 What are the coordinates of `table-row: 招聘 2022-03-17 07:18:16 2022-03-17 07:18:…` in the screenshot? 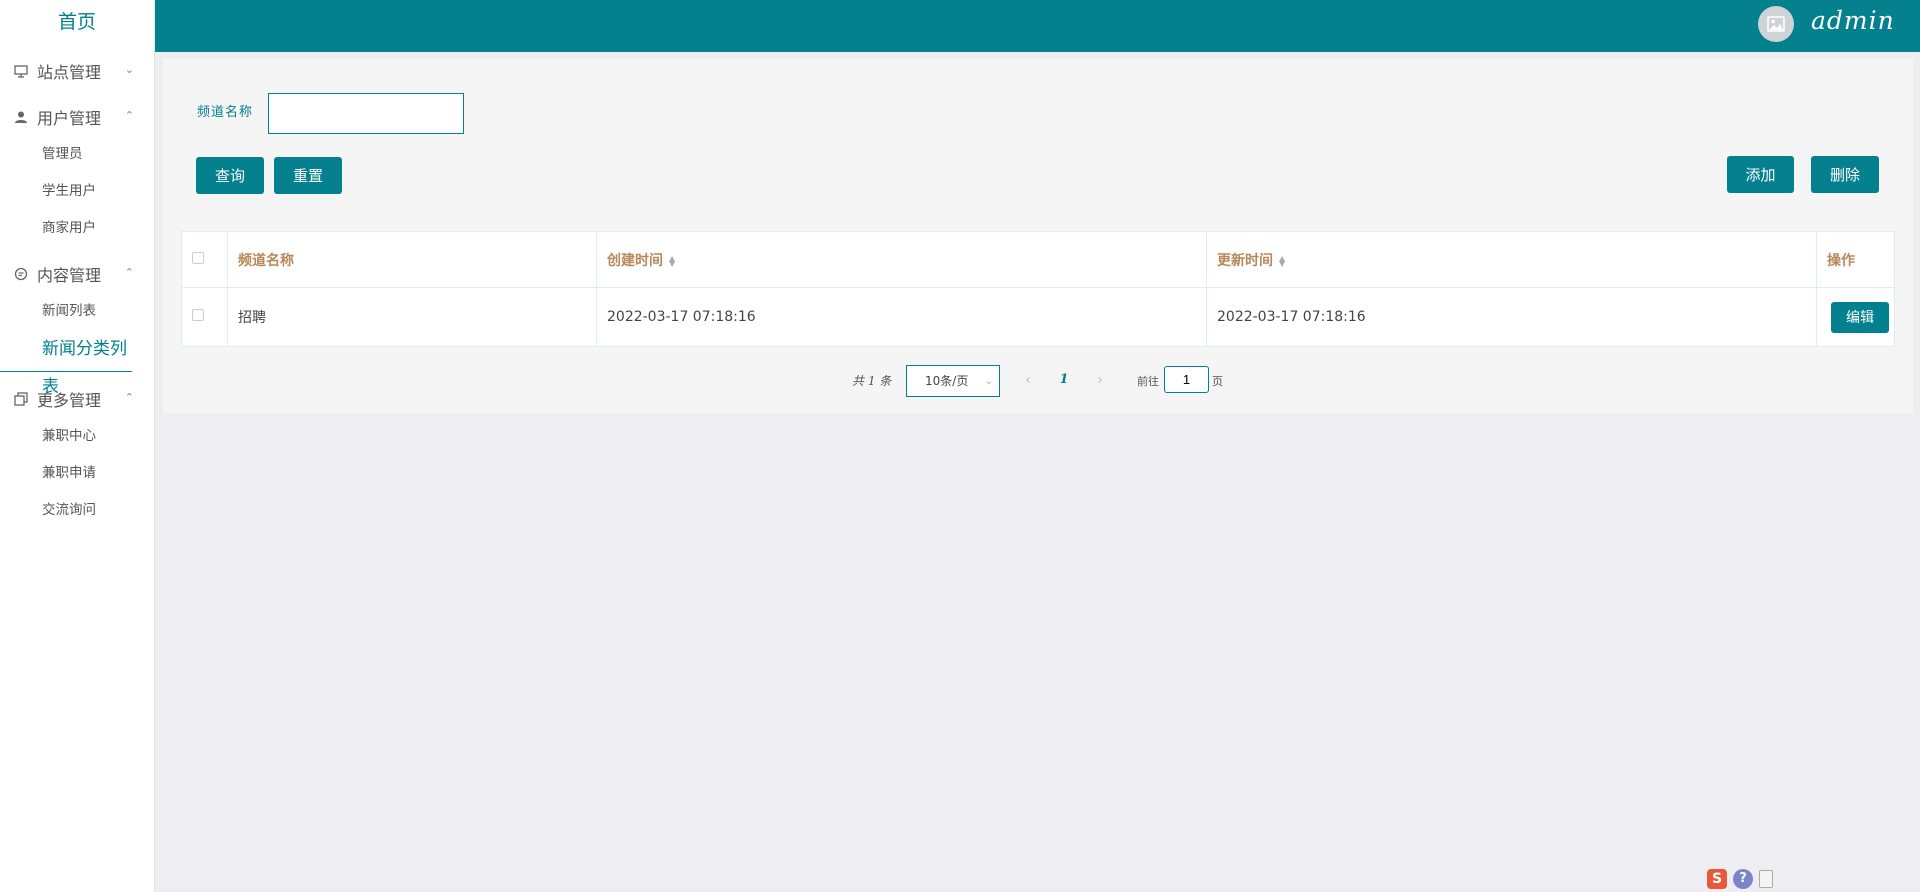 It's located at (1038, 317).